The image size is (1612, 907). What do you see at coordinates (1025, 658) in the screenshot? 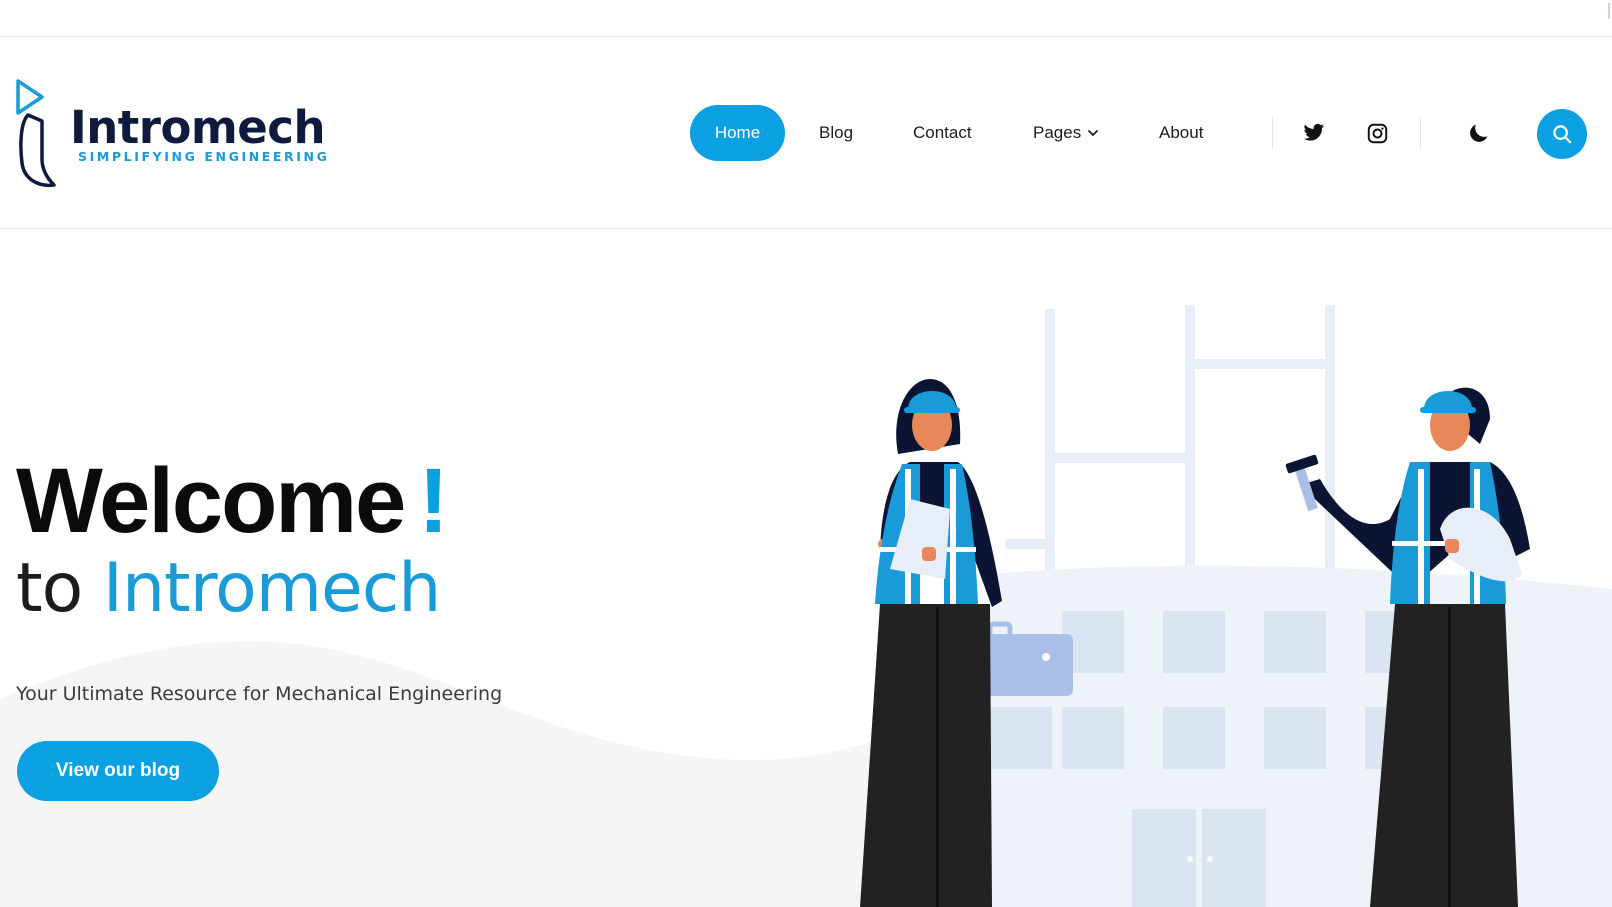
I see `toolbox-icon` at bounding box center [1025, 658].